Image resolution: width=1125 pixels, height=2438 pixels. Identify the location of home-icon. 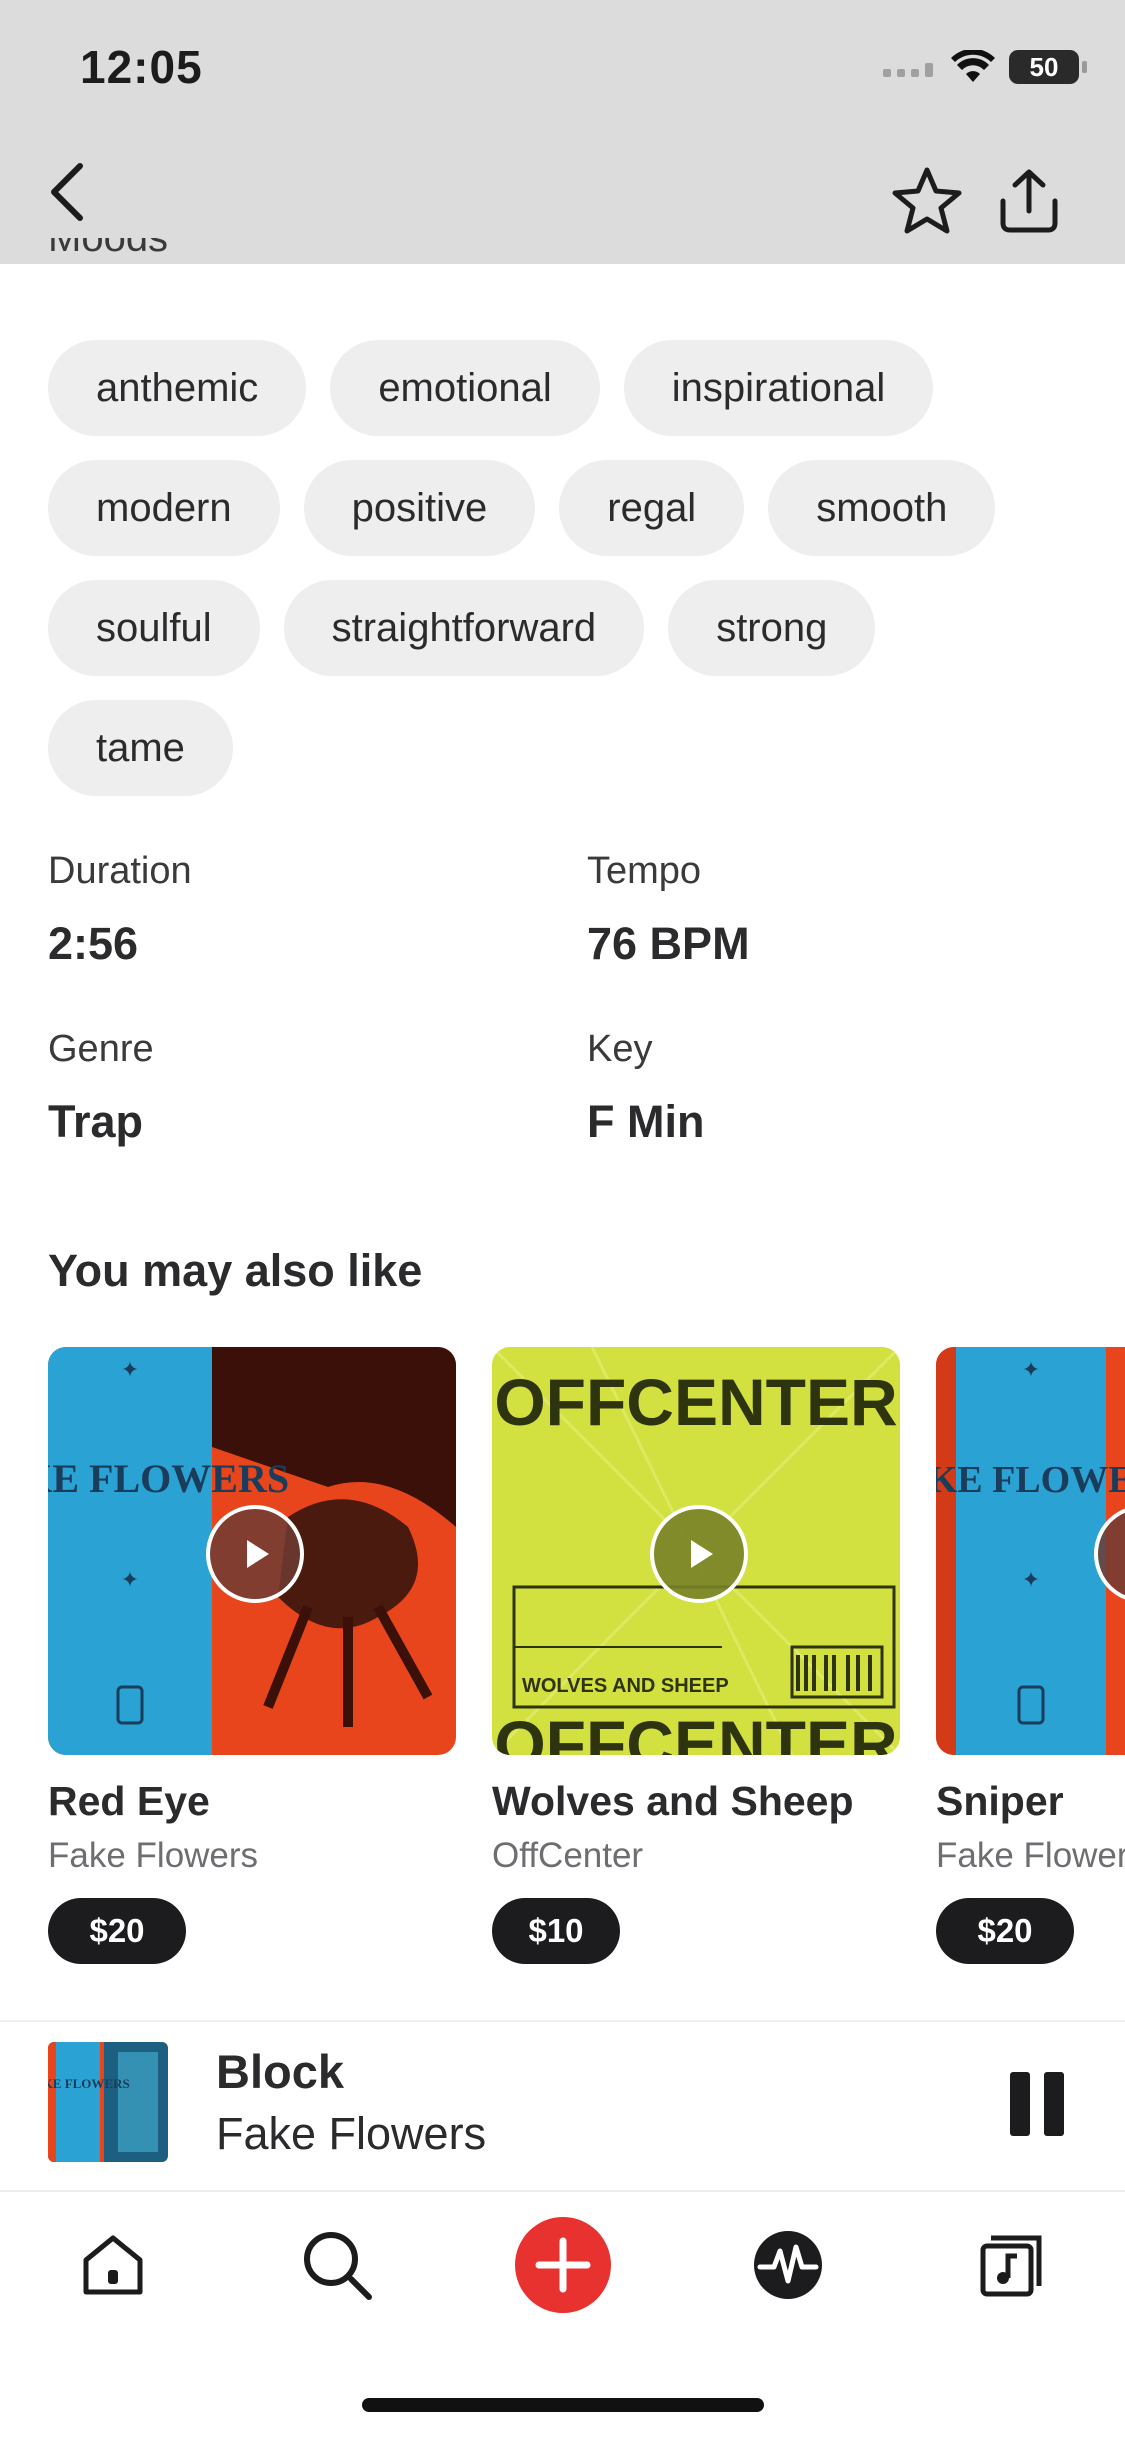
(113, 2265).